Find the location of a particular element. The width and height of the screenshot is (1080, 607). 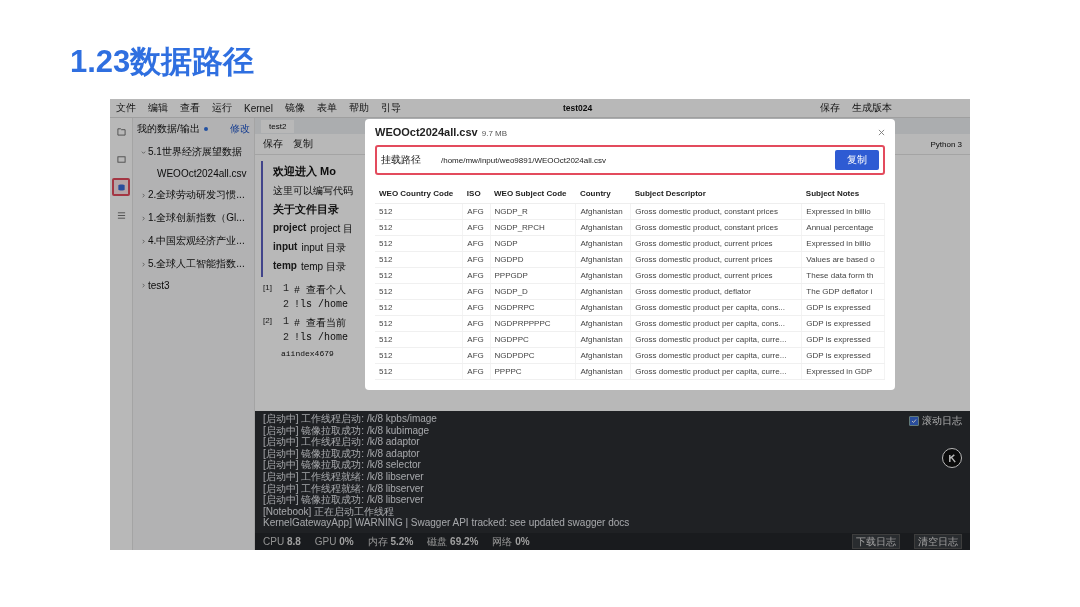

menu-item: 镜像 is located at coordinates (294, 108).